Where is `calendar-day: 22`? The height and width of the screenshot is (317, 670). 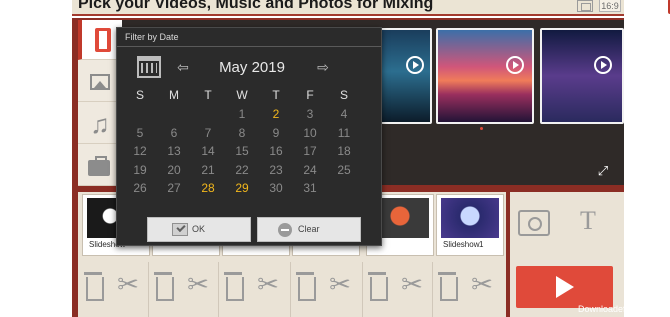 calendar-day: 22 is located at coordinates (242, 170).